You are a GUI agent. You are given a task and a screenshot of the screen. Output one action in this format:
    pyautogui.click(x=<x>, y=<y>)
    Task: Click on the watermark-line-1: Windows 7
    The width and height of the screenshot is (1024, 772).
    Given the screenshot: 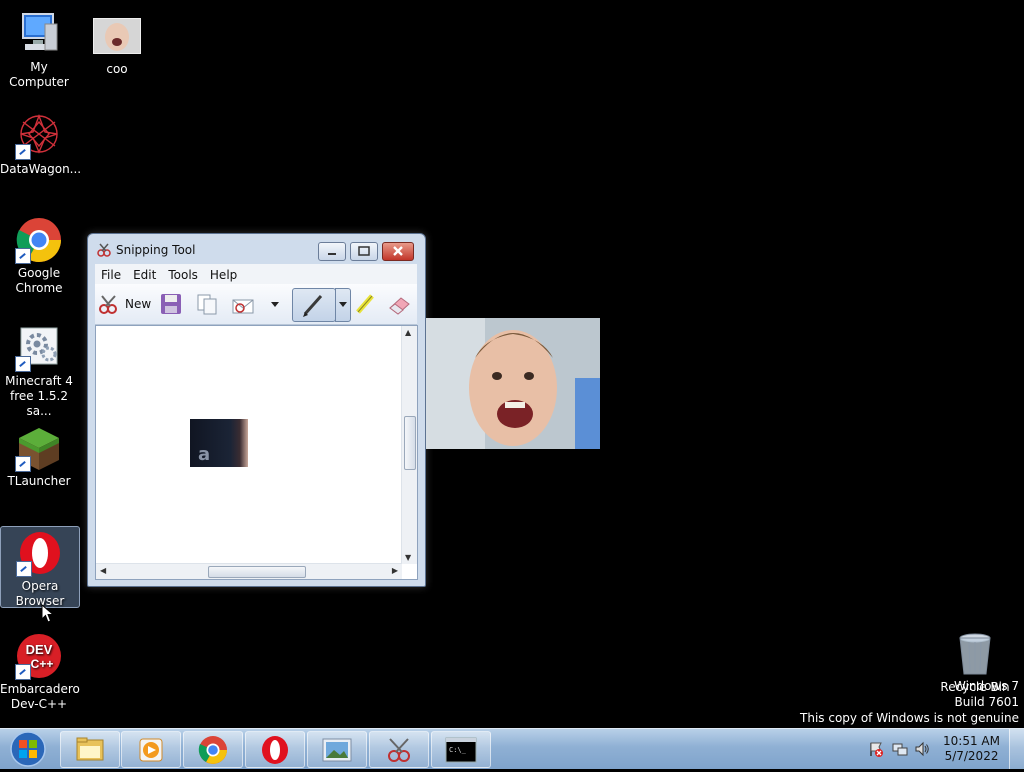 What is the action you would take?
    pyautogui.click(x=986, y=686)
    